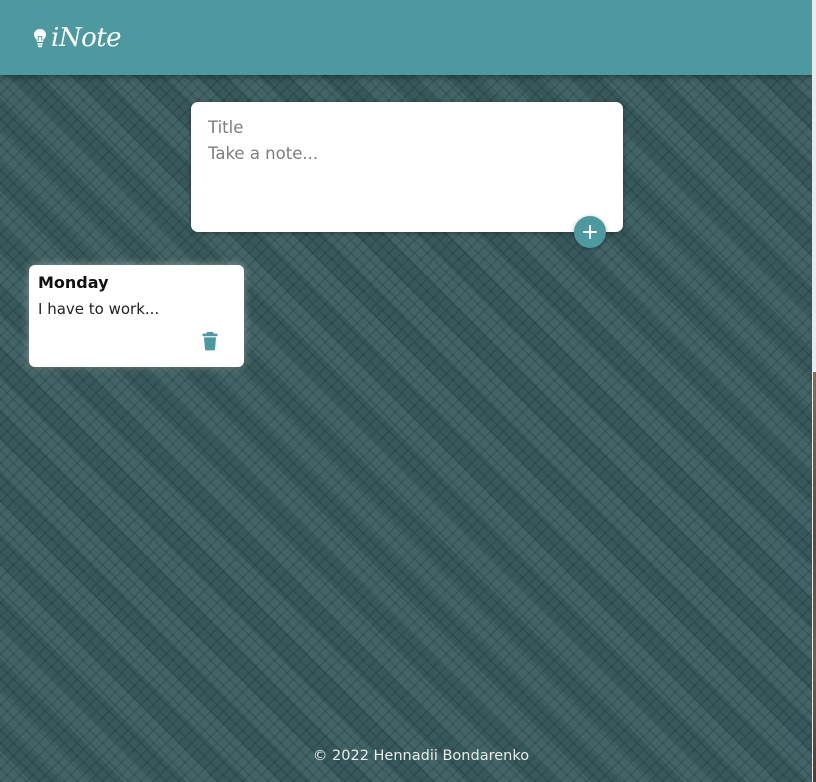 The width and height of the screenshot is (816, 782). What do you see at coordinates (86, 37) in the screenshot?
I see `app-title: iNote` at bounding box center [86, 37].